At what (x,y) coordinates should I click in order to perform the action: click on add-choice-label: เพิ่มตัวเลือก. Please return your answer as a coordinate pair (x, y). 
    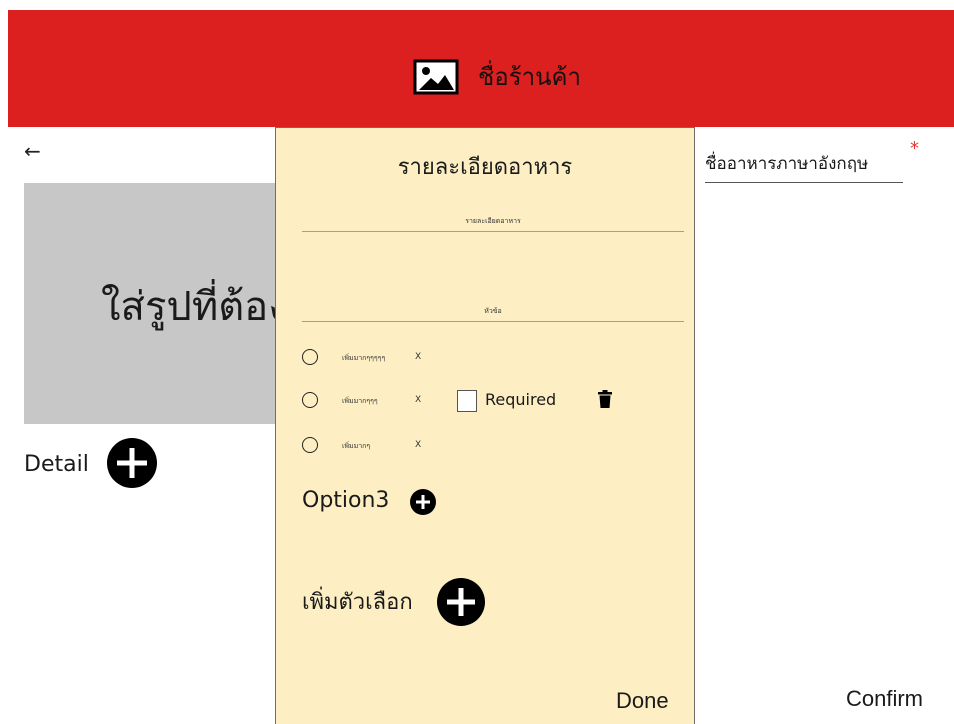
    Looking at the image, I should click on (357, 602).